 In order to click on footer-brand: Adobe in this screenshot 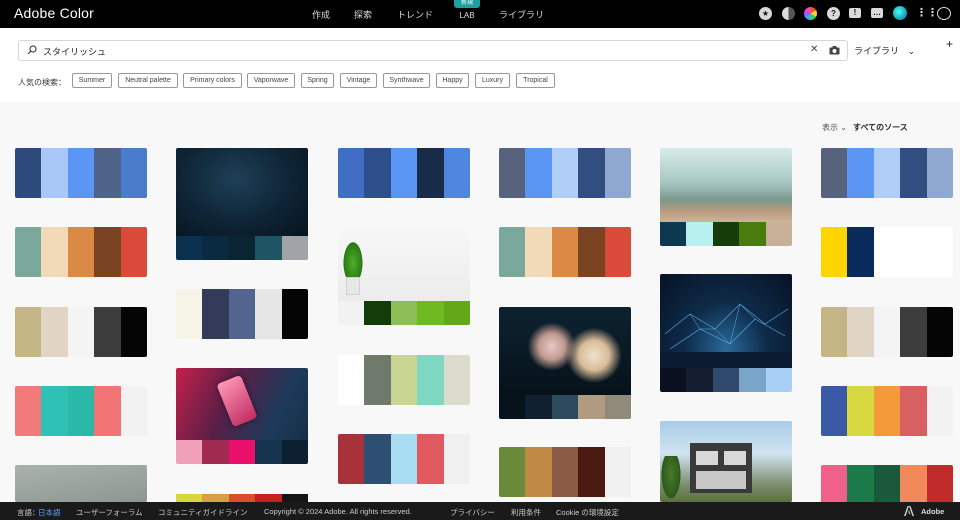, I will do `click(933, 511)`.